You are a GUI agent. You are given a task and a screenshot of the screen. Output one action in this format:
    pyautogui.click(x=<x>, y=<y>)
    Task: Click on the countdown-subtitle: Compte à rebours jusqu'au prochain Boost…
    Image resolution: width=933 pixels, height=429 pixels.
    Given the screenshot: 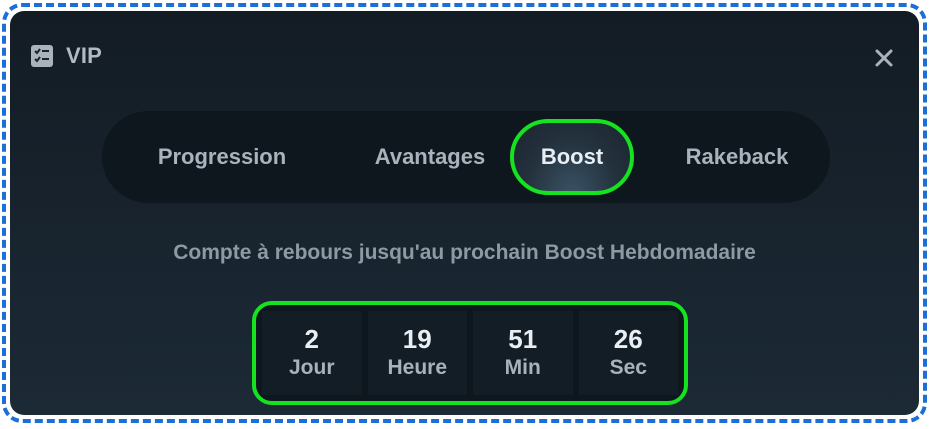 What is the action you would take?
    pyautogui.click(x=464, y=252)
    